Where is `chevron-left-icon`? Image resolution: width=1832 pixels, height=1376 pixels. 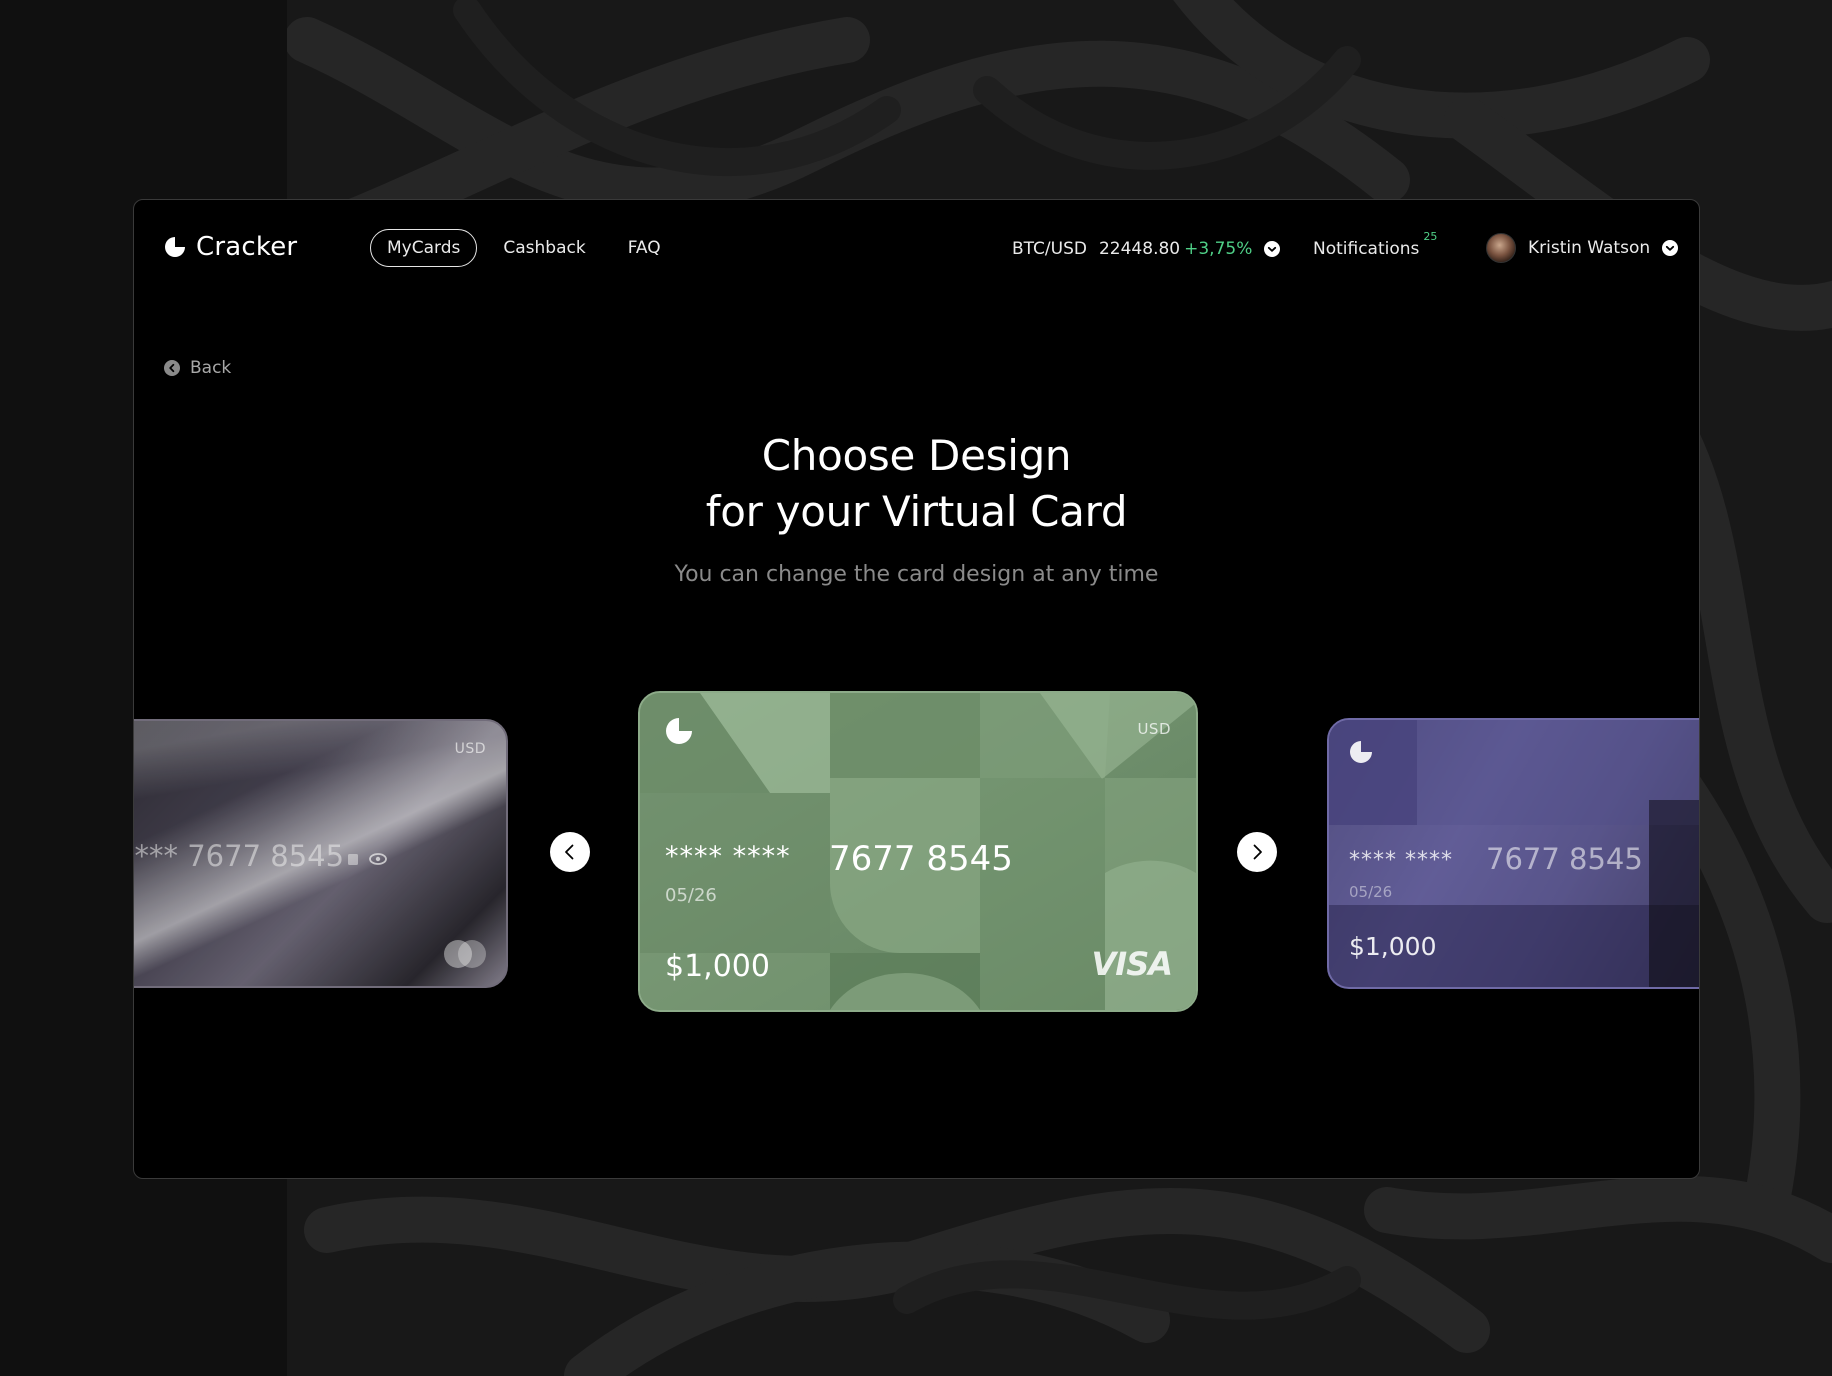
chevron-left-icon is located at coordinates (569, 852).